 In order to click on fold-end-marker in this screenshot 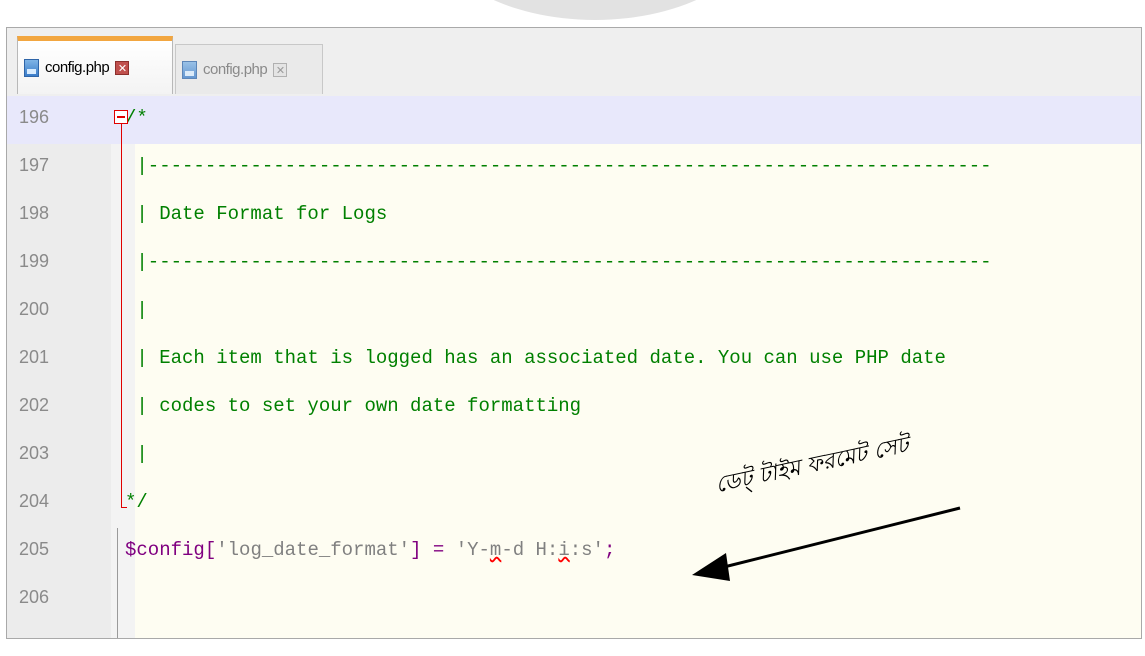, I will do `click(124, 507)`.